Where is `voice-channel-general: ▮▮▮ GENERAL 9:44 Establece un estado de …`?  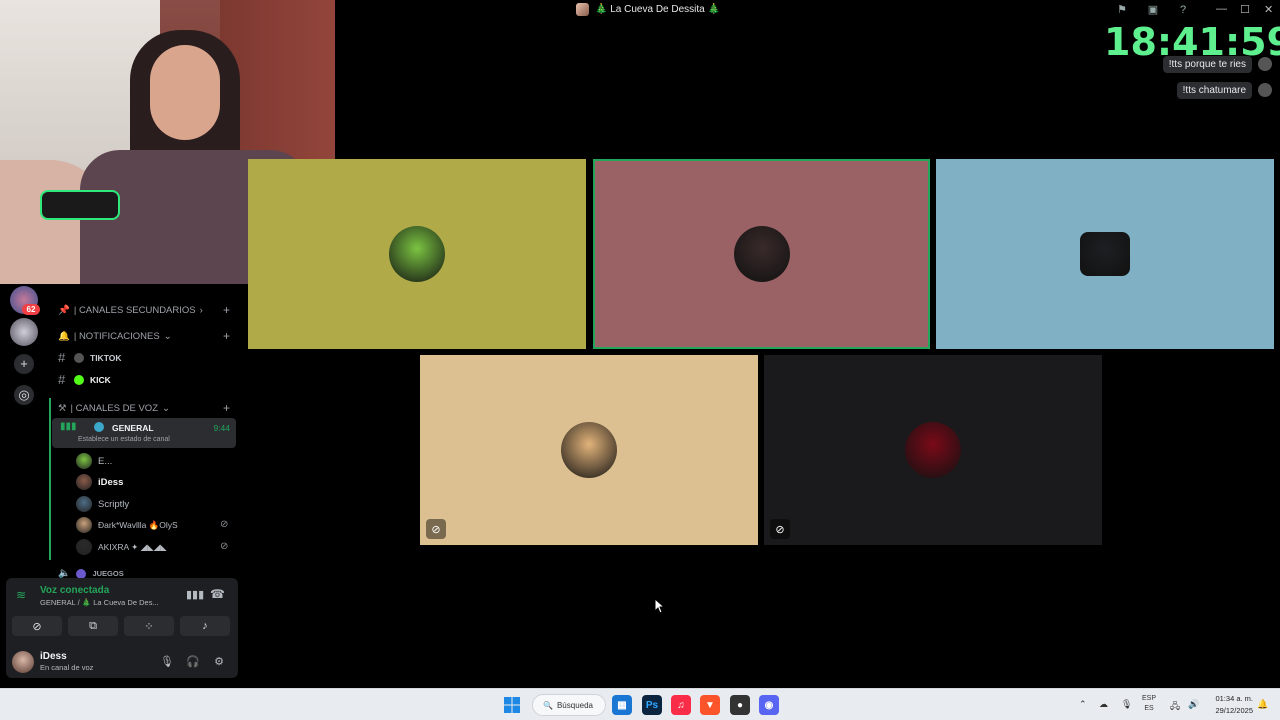
voice-channel-general: ▮▮▮ GENERAL 9:44 Establece un estado de … is located at coordinates (144, 433).